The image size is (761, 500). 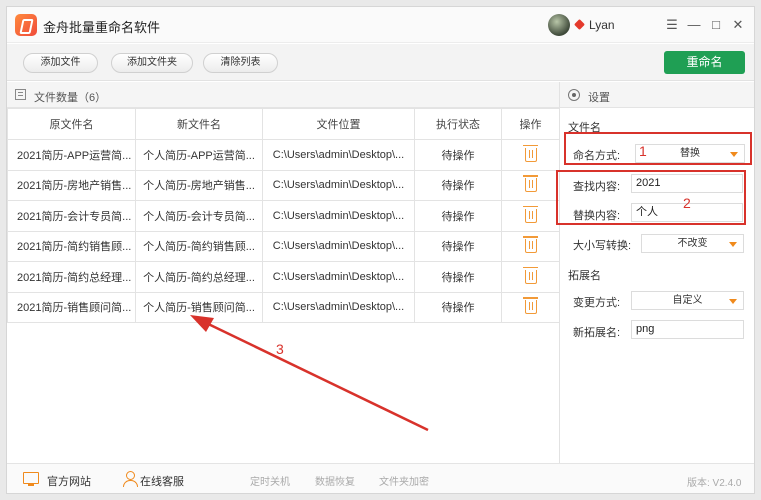 I want to click on case-convert-value: 不改变, so click(x=692, y=243).